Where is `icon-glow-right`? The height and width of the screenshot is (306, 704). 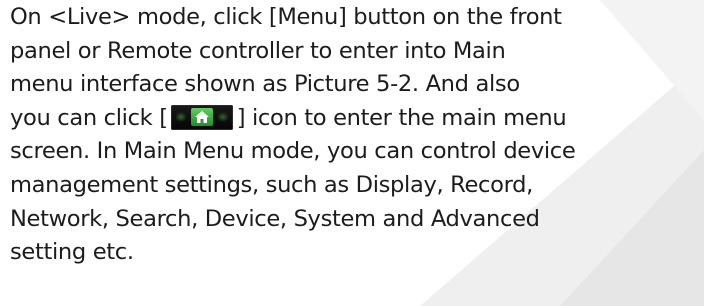 icon-glow-right is located at coordinates (222, 116).